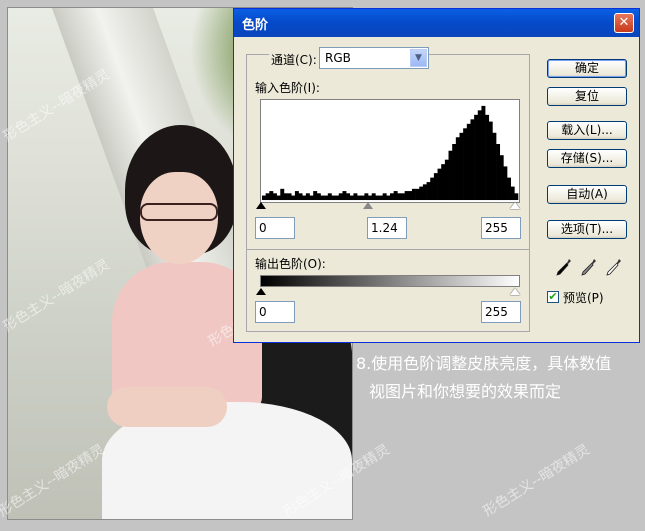 The height and width of the screenshot is (531, 645). I want to click on output-gradient, so click(390, 281).